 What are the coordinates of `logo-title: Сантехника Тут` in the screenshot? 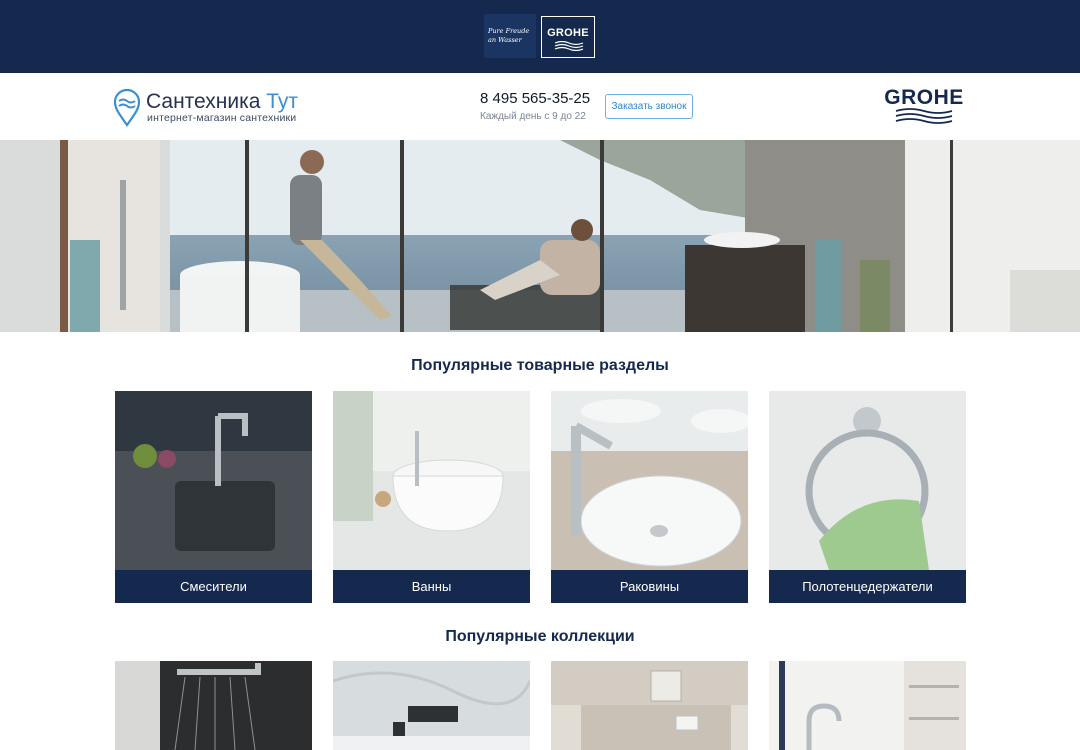 It's located at (222, 102).